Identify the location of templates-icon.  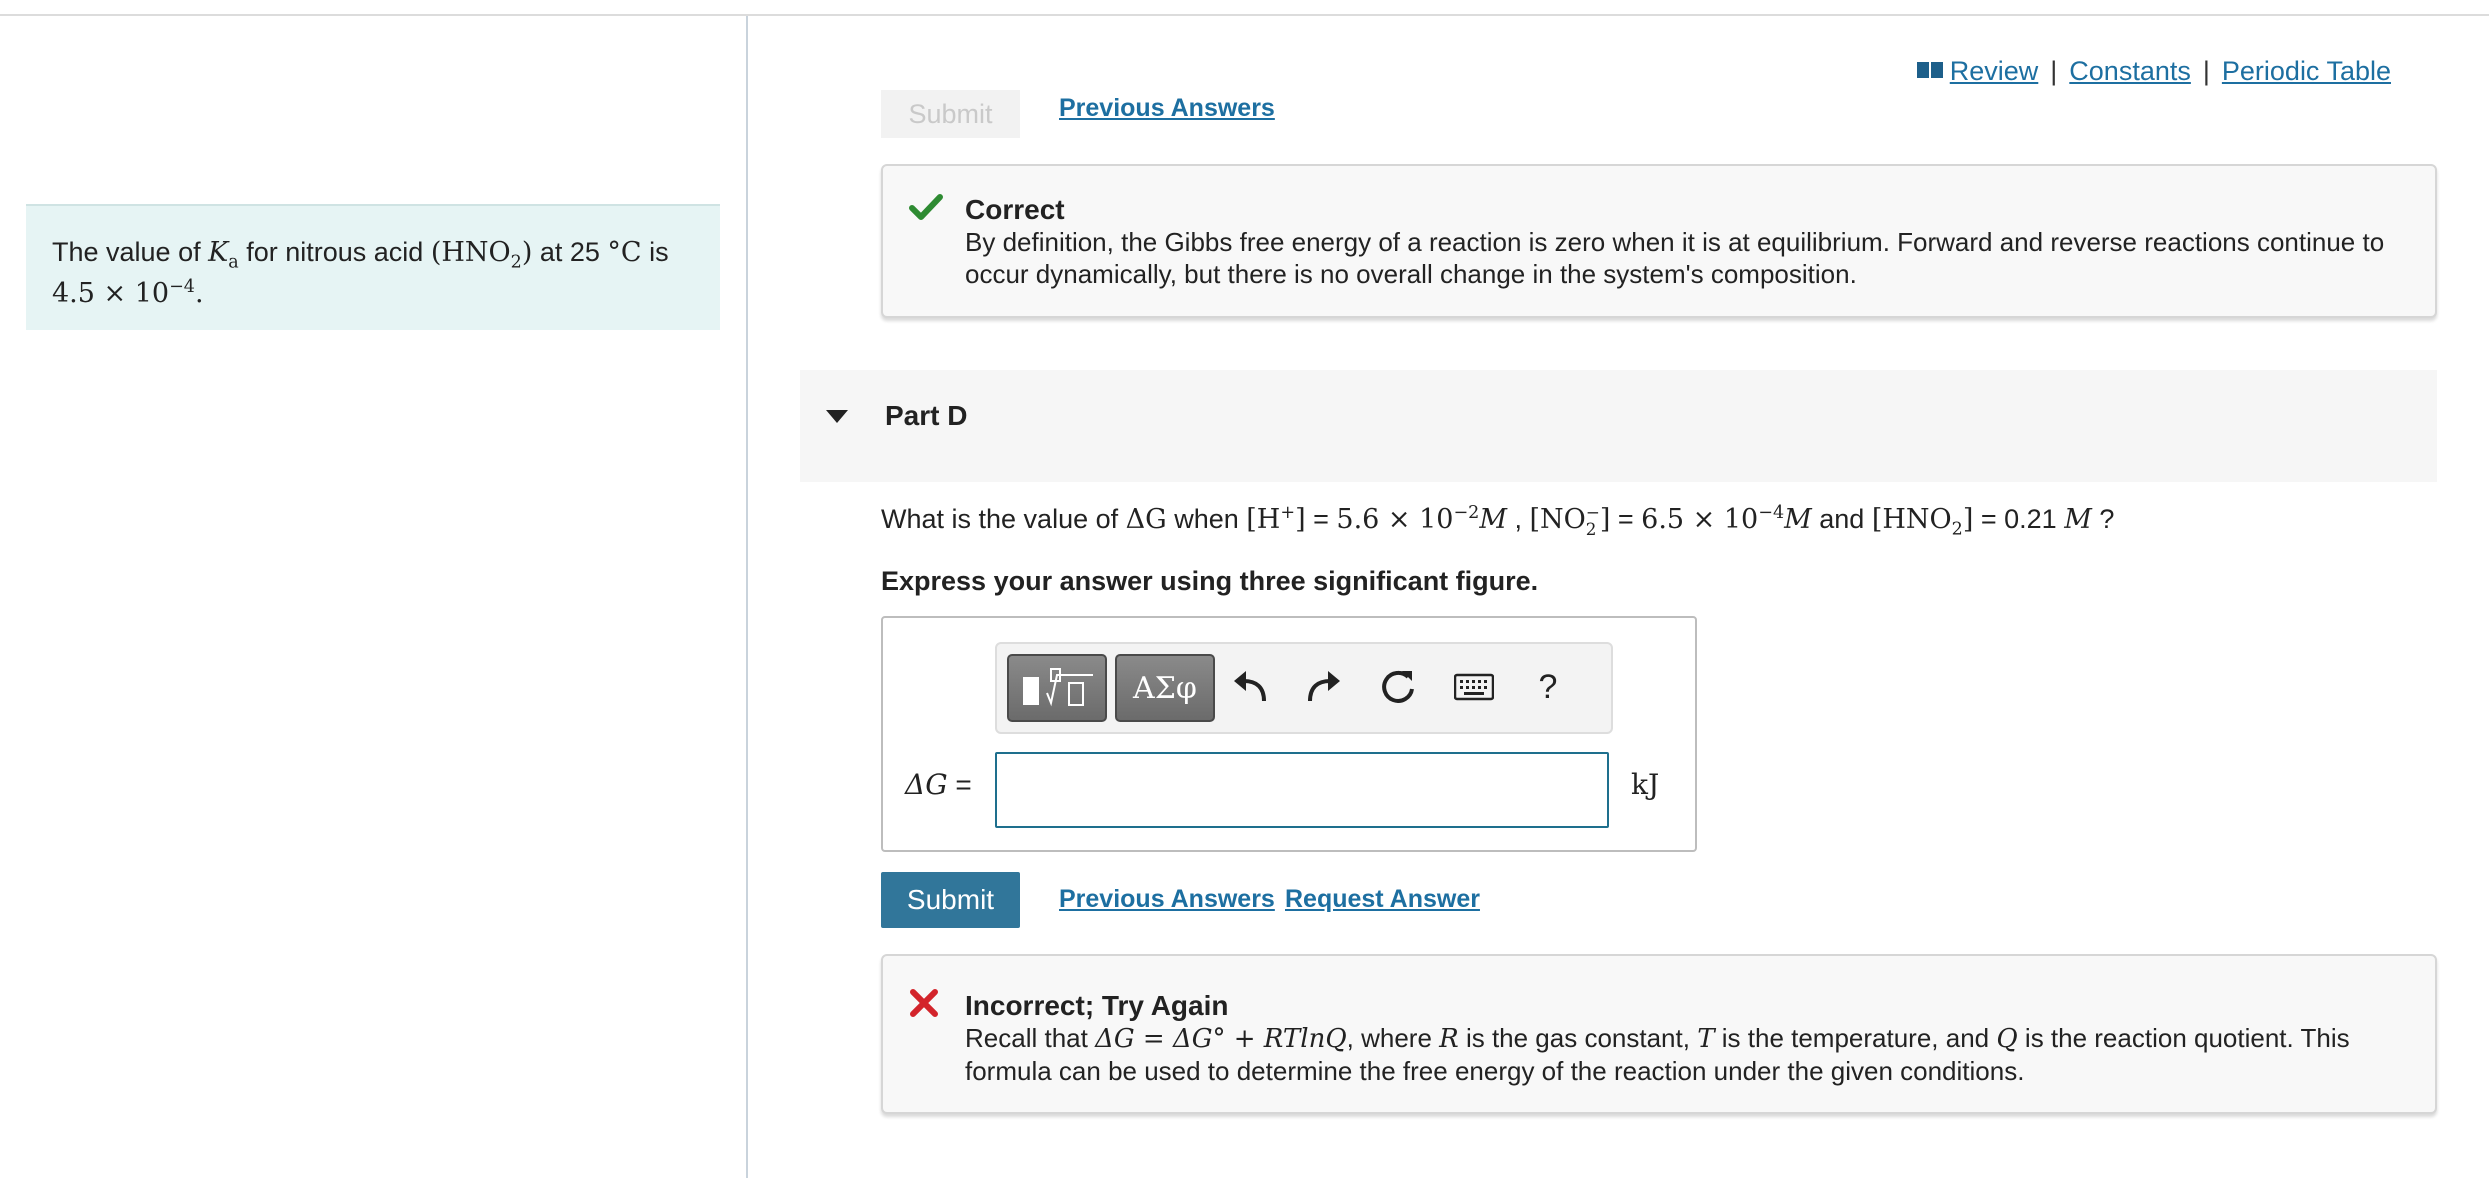
(1058, 687).